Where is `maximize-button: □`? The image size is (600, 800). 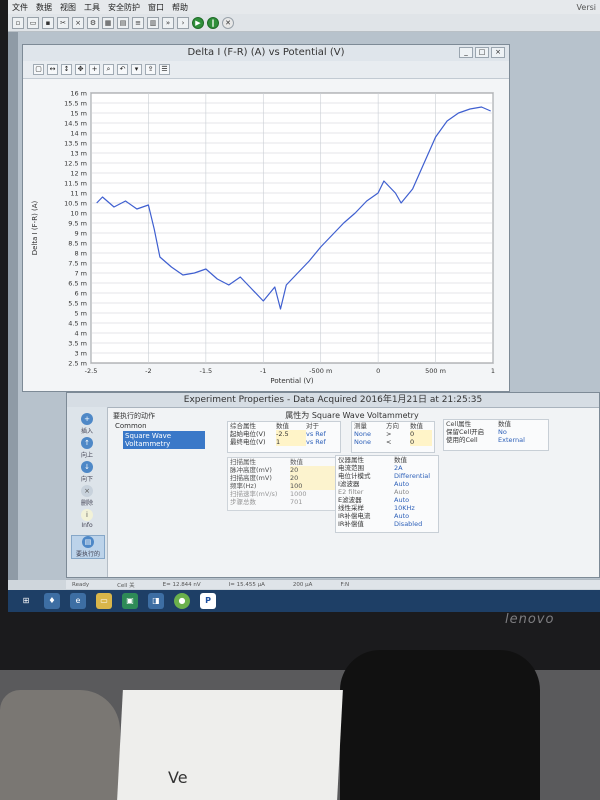 maximize-button: □ is located at coordinates (482, 52).